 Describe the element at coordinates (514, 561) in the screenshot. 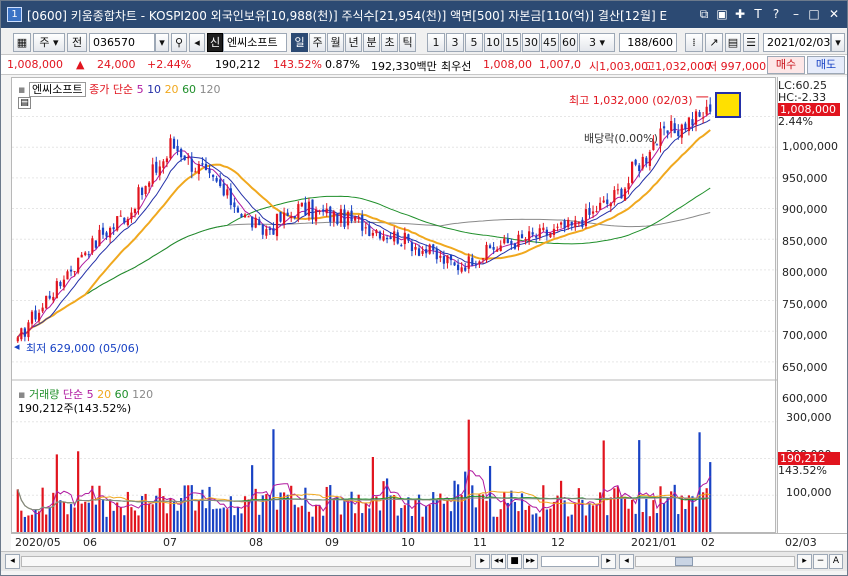

I see `stop-icon: ■` at that location.